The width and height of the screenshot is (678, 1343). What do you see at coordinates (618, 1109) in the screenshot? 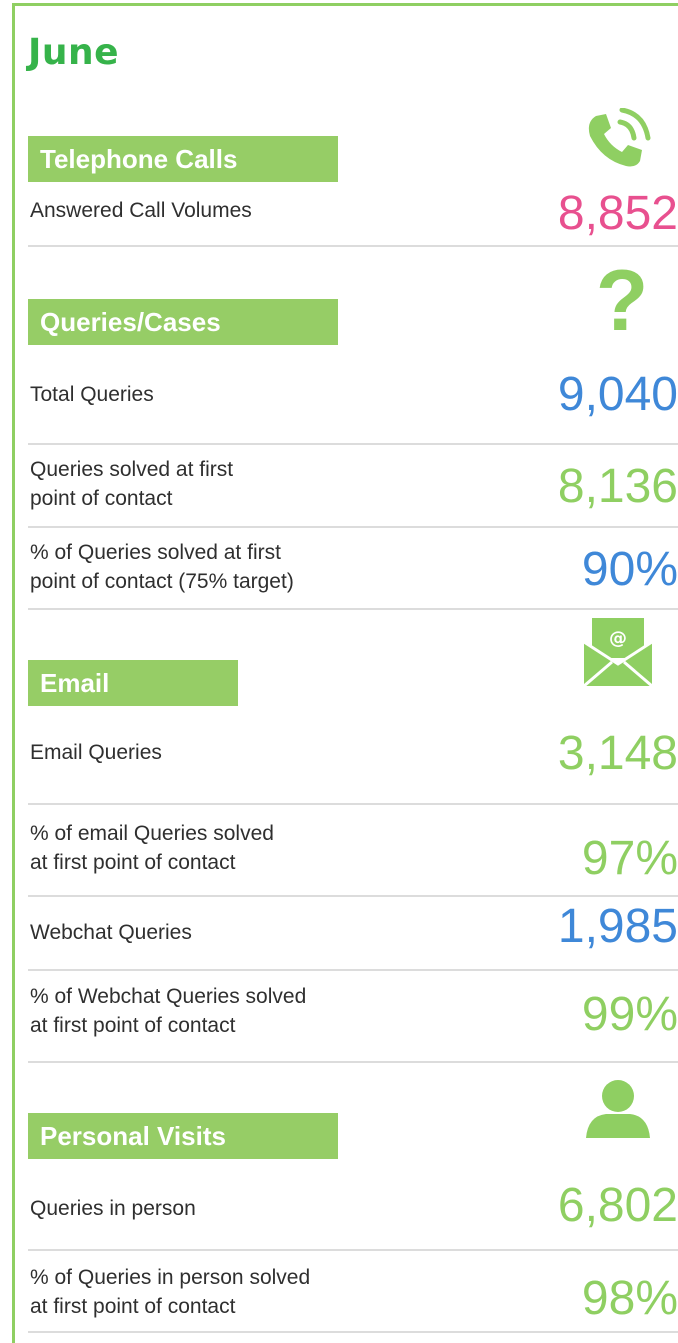
I see `person-icon` at bounding box center [618, 1109].